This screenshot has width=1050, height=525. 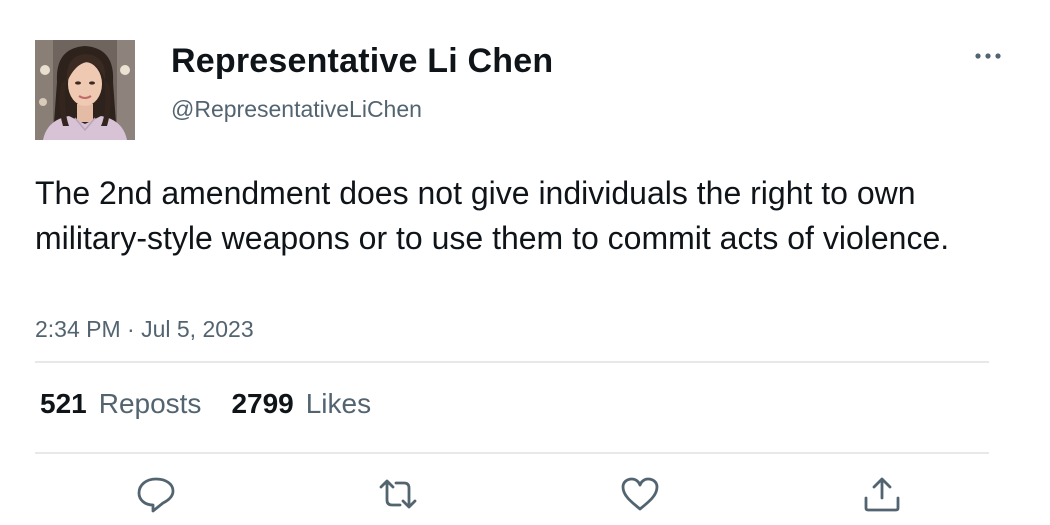 I want to click on repost-button, so click(x=398, y=494).